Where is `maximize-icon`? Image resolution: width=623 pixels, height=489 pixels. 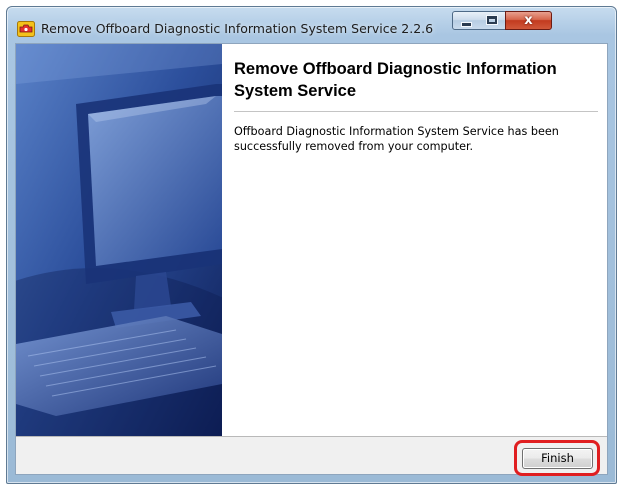 maximize-icon is located at coordinates (492, 20).